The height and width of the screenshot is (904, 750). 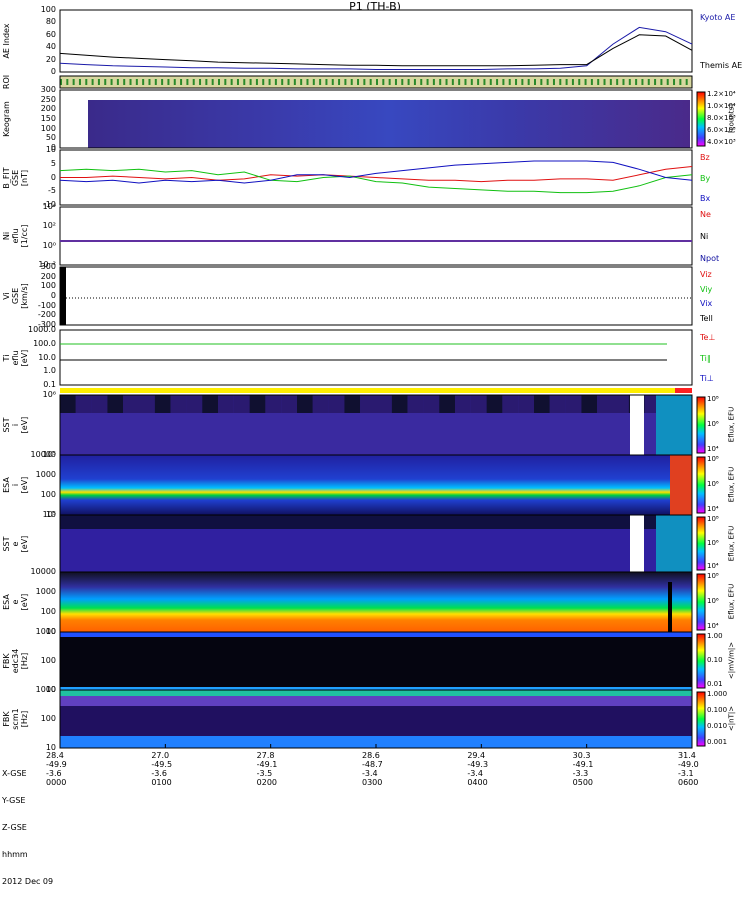 I want to click on temp-ytick: 10.0, so click(x=47, y=357).